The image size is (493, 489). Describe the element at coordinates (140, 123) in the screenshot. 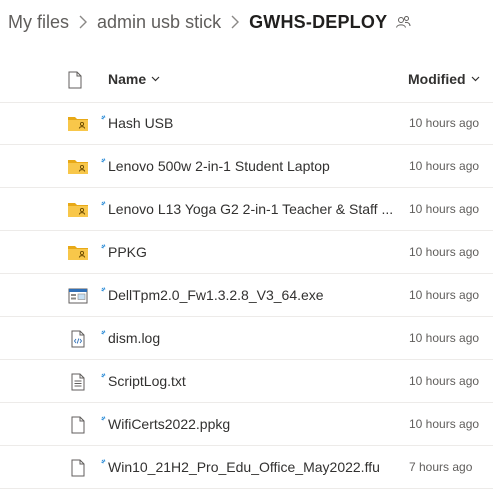

I see `file-name: Hash USB` at that location.